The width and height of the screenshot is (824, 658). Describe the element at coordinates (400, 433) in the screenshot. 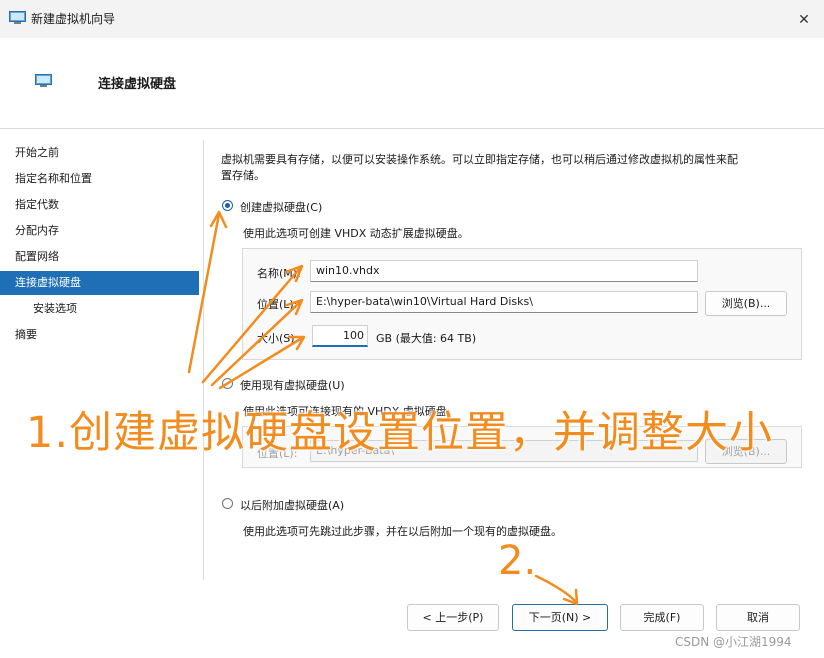

I see `annotation-step1: 1.创建虚拟硬盘设置位置，并调整大小` at that location.